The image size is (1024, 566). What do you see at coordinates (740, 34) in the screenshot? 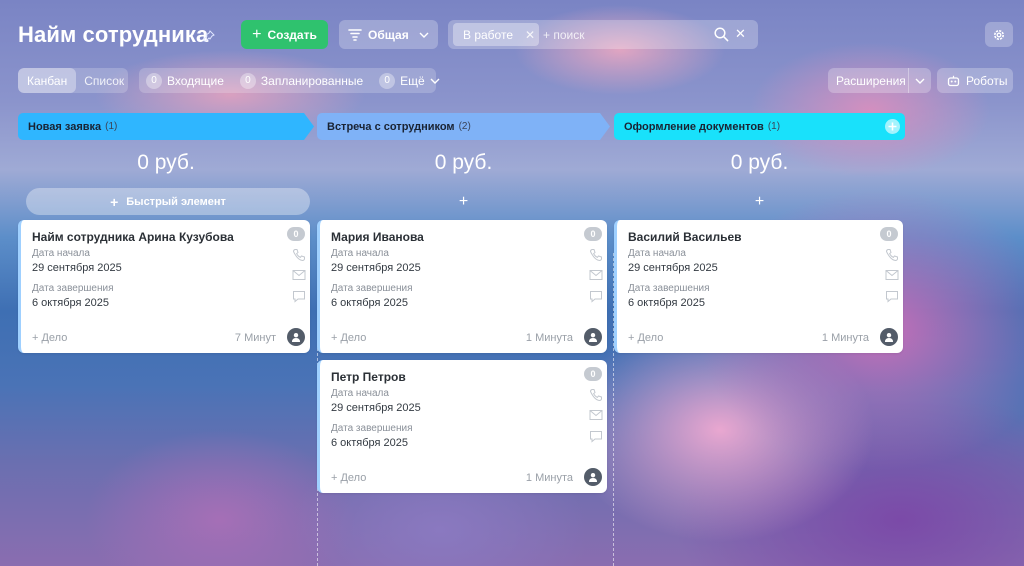
I see `clear-search-icon: ✕` at bounding box center [740, 34].